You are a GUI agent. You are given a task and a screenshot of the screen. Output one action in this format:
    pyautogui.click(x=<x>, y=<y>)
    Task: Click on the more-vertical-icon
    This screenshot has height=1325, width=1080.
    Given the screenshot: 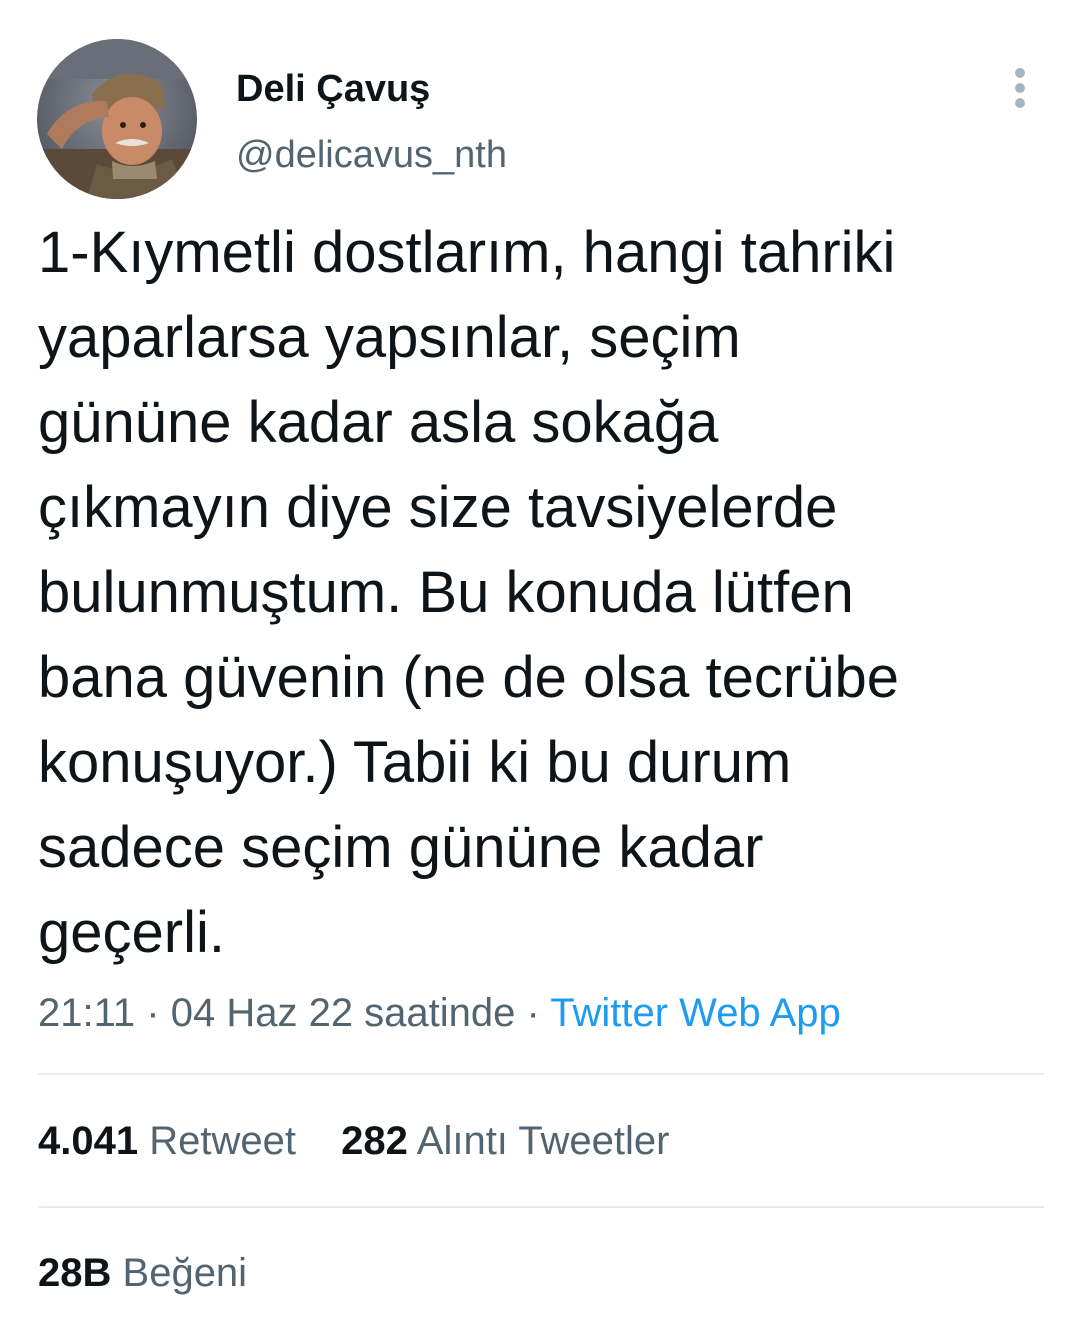 What is the action you would take?
    pyautogui.click(x=1020, y=88)
    